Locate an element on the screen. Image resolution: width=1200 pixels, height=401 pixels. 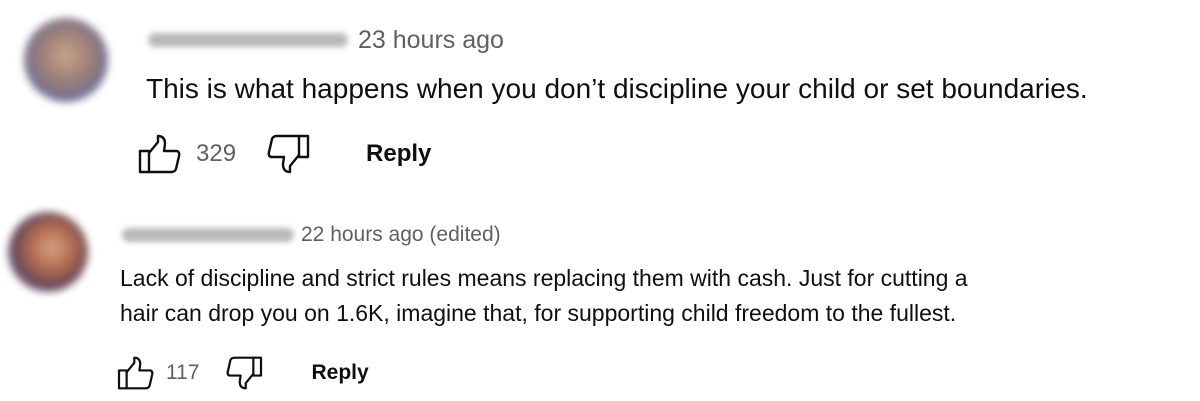
like-count: 329 is located at coordinates (216, 153).